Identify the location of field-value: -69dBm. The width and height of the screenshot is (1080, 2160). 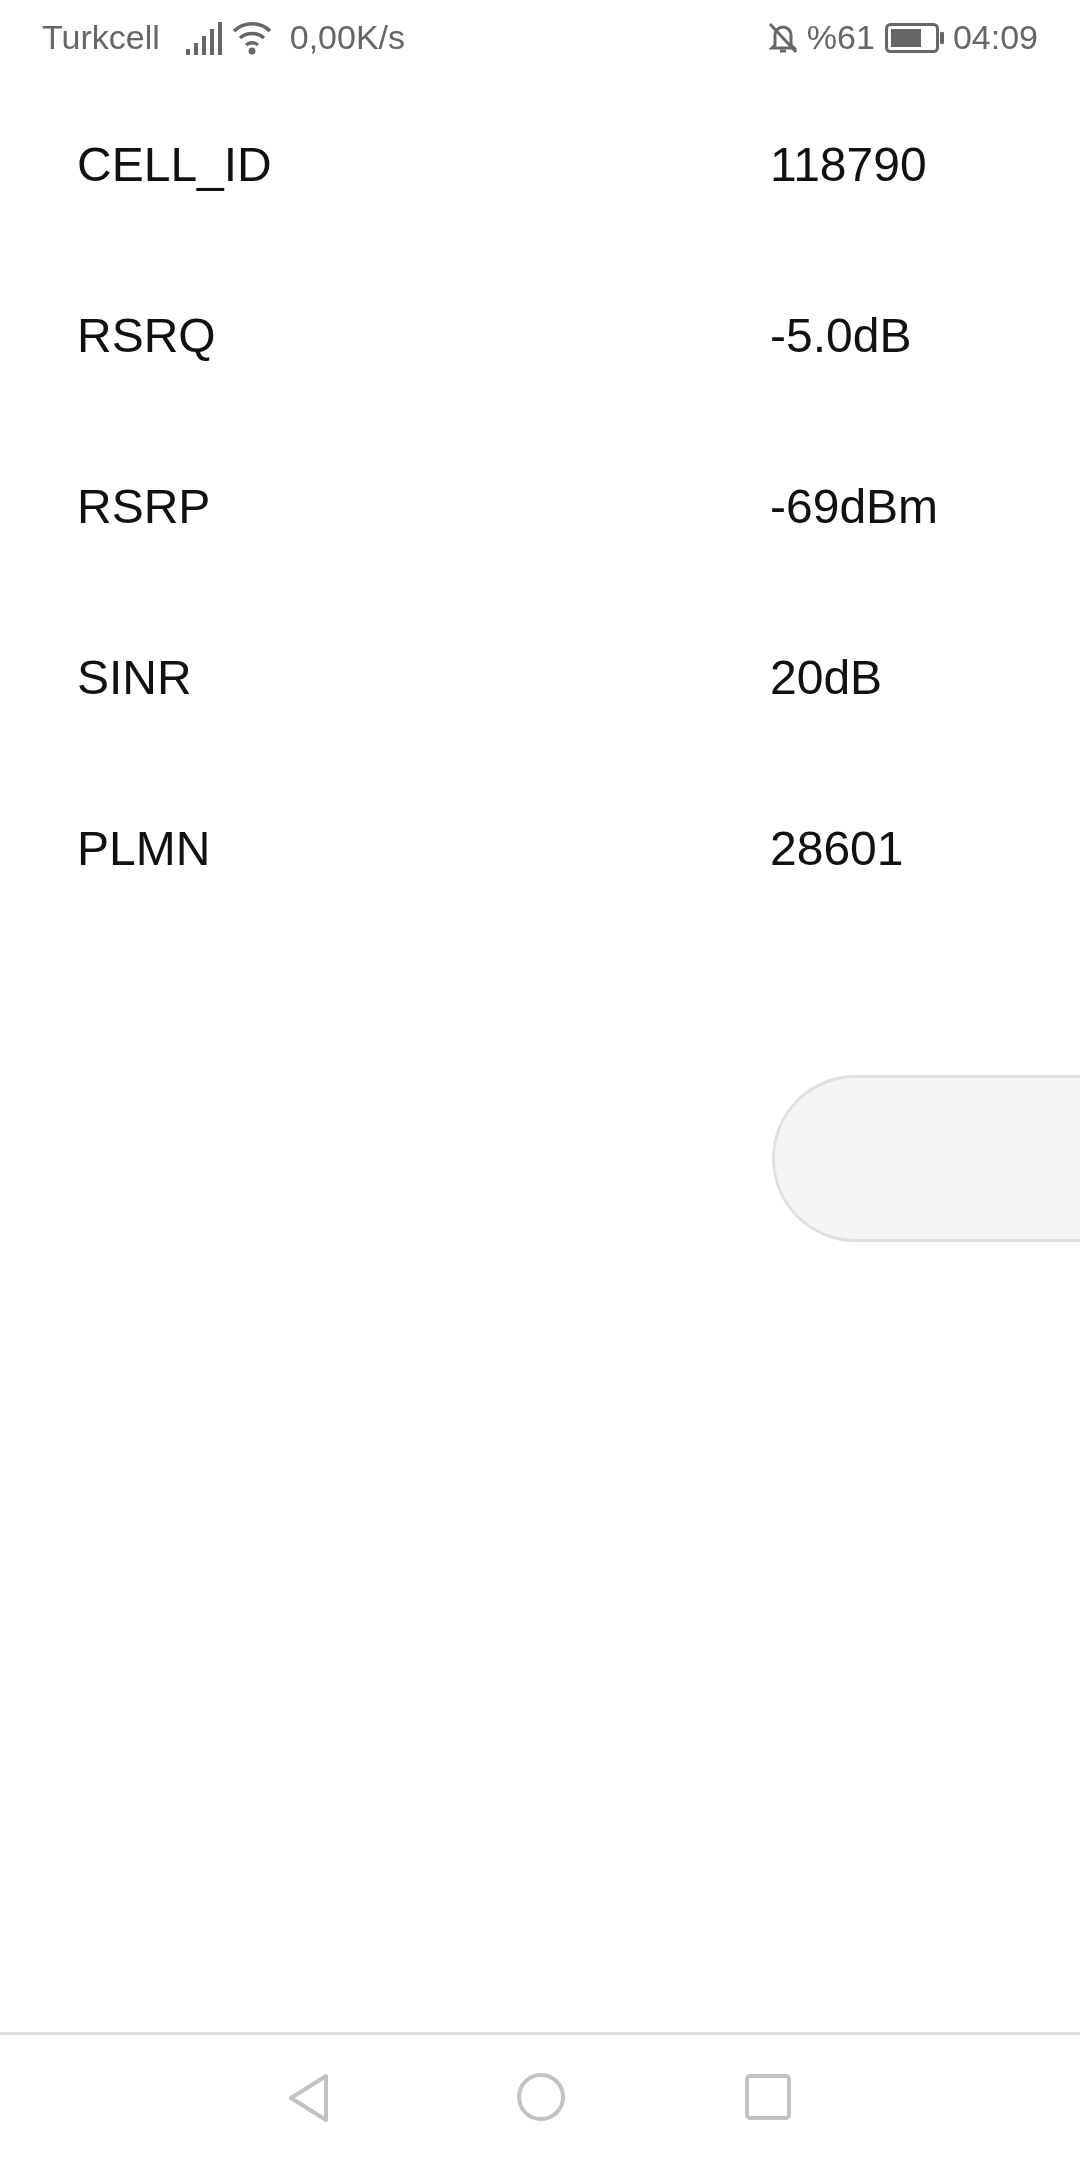
(854, 506).